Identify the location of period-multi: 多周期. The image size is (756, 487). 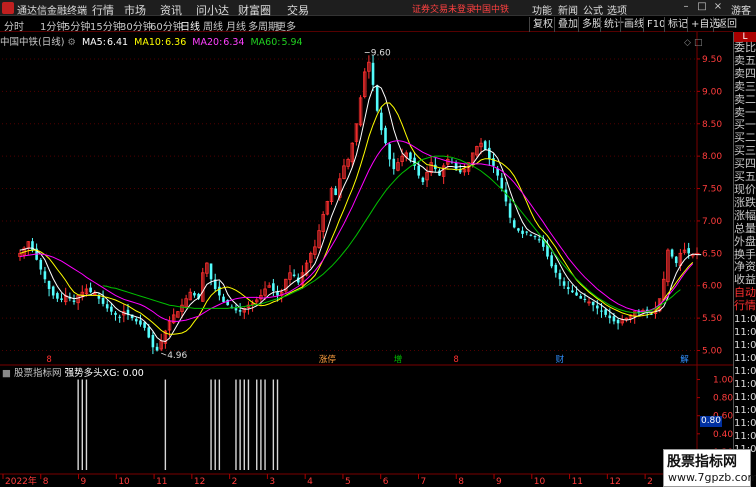
(263, 25).